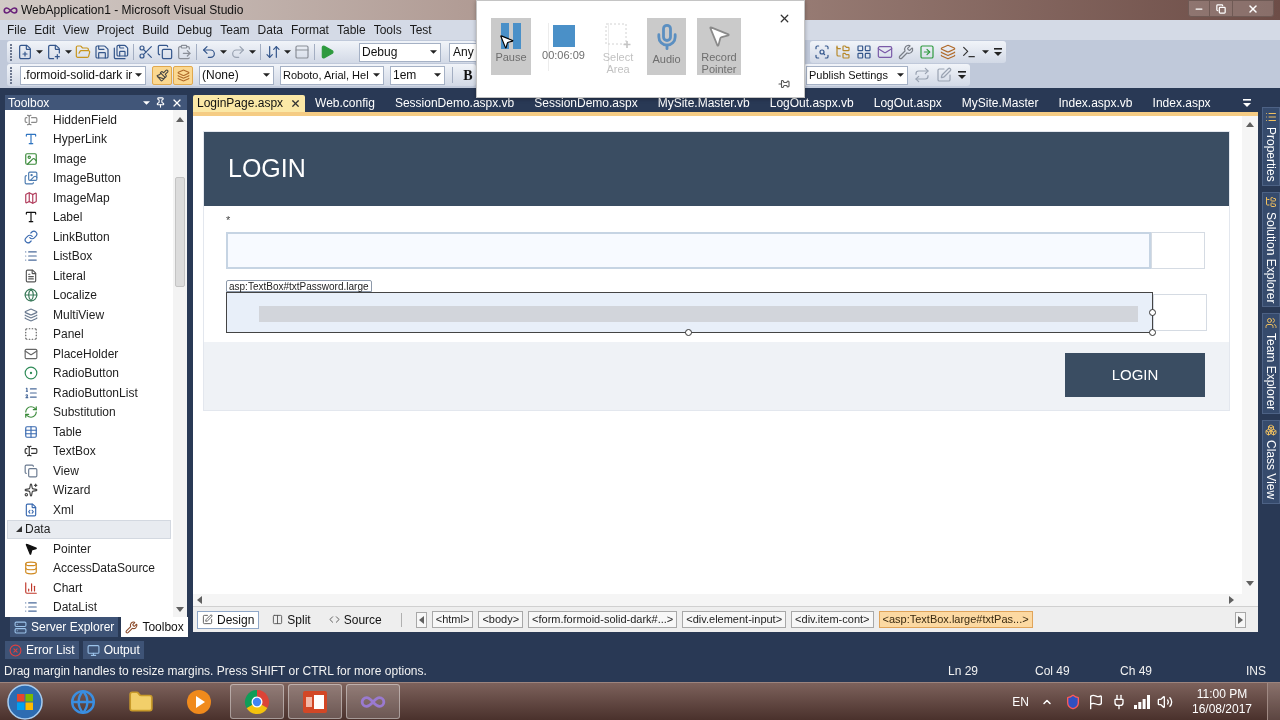 This screenshot has height=720, width=1280. What do you see at coordinates (1253, 8) in the screenshot?
I see `close-button` at bounding box center [1253, 8].